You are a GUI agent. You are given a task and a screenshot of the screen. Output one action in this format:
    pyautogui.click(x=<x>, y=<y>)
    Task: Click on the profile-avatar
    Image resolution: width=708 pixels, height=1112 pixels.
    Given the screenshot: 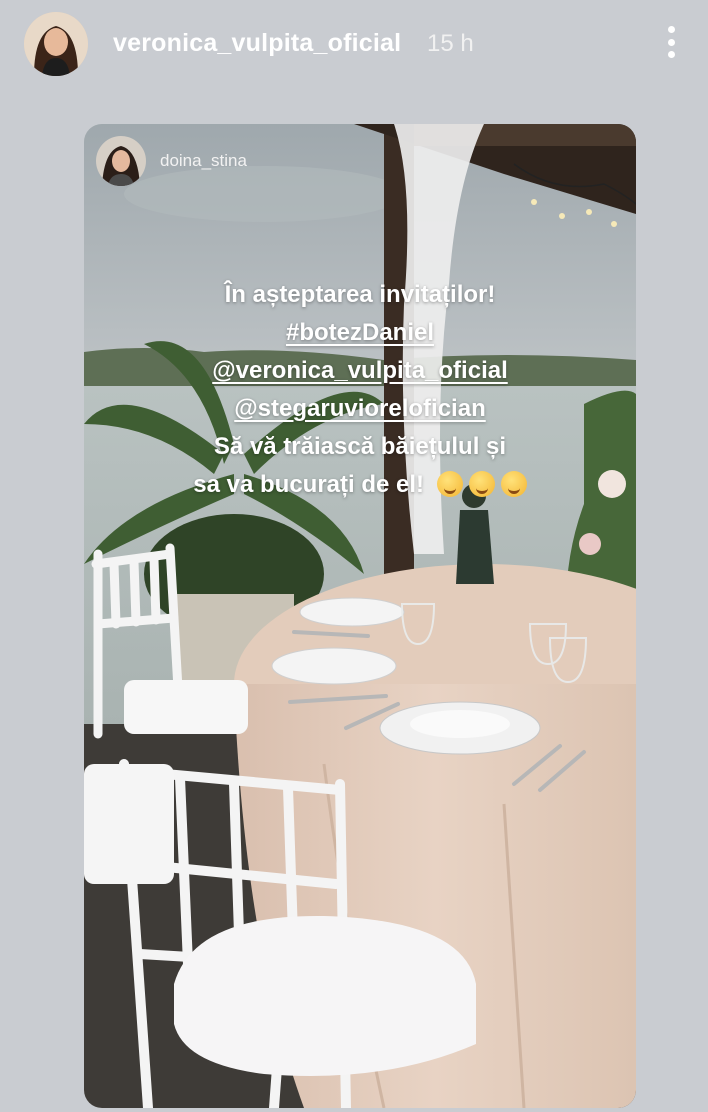 What is the action you would take?
    pyautogui.click(x=56, y=44)
    